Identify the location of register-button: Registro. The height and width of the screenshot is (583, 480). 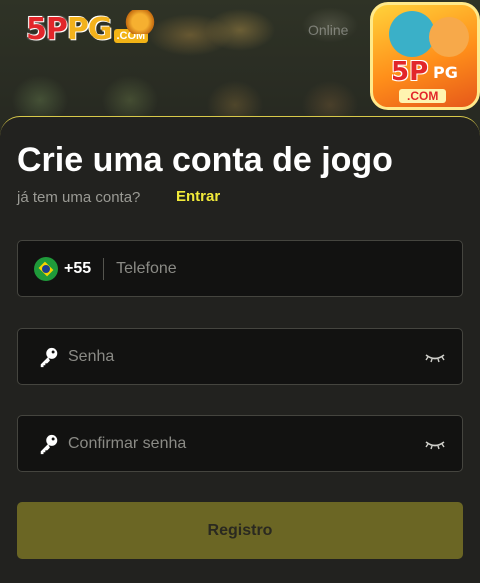
(240, 530).